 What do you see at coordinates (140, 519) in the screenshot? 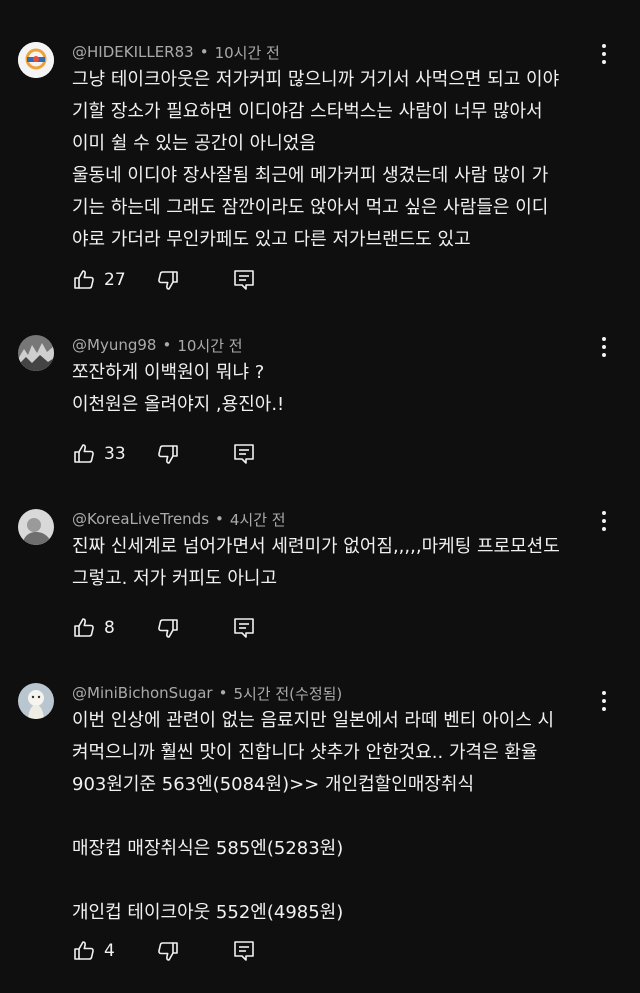
I see `author-name: @KoreaLiveTrends` at bounding box center [140, 519].